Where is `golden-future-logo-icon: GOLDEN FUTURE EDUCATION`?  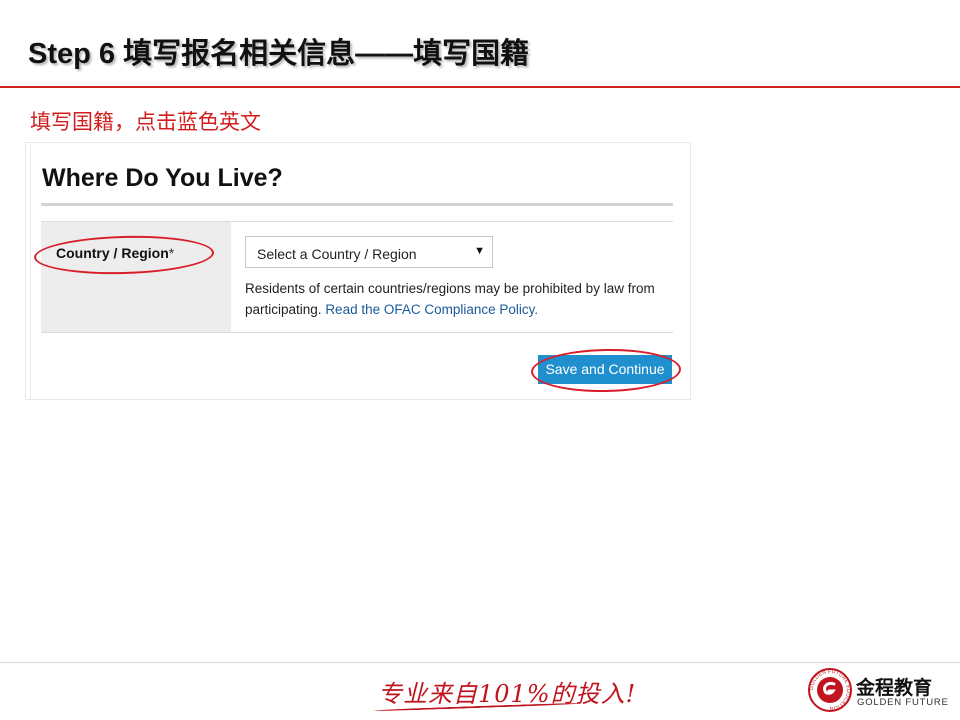 golden-future-logo-icon: GOLDEN FUTURE EDUCATION is located at coordinates (830, 690).